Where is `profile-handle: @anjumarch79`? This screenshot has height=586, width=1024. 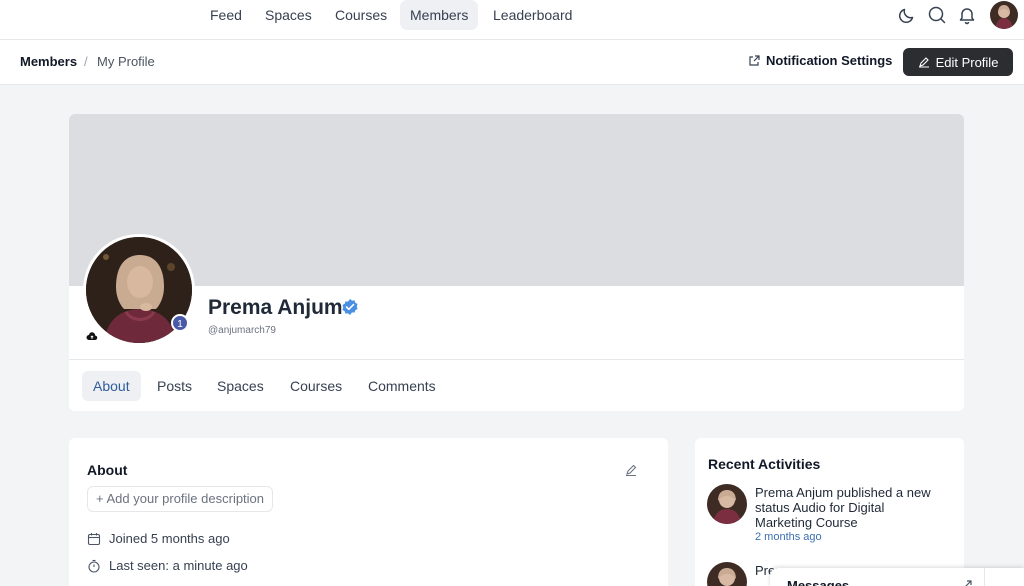 profile-handle: @anjumarch79 is located at coordinates (242, 330).